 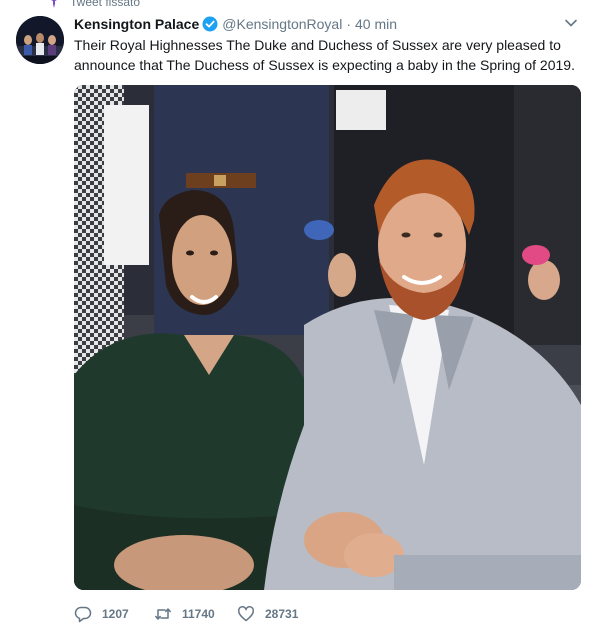 What do you see at coordinates (571, 23) in the screenshot?
I see `chevron-down-icon` at bounding box center [571, 23].